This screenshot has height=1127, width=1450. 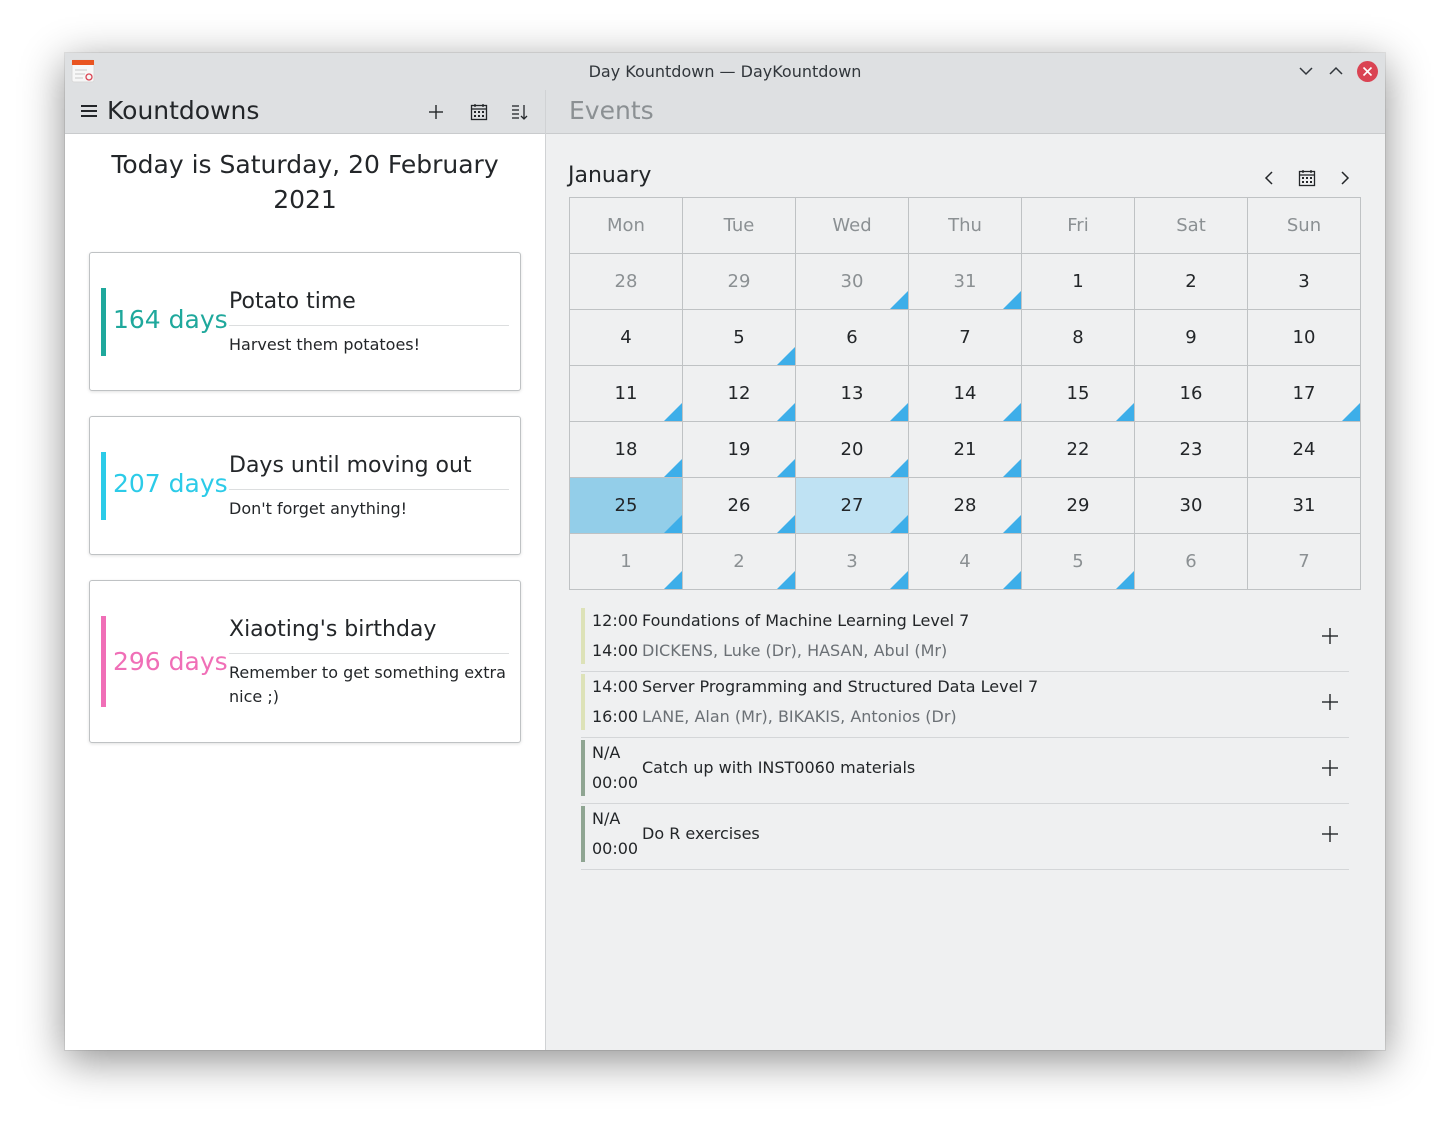 What do you see at coordinates (626, 226) in the screenshot?
I see `weekday-header: Mon` at bounding box center [626, 226].